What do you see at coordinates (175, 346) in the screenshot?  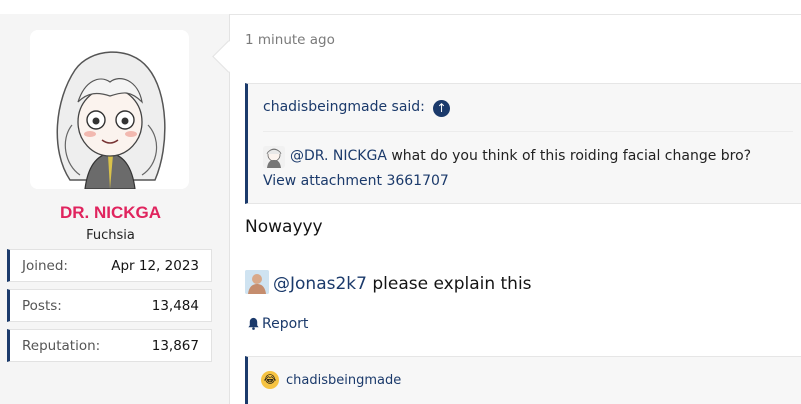 I see `stat-value: 13,867` at bounding box center [175, 346].